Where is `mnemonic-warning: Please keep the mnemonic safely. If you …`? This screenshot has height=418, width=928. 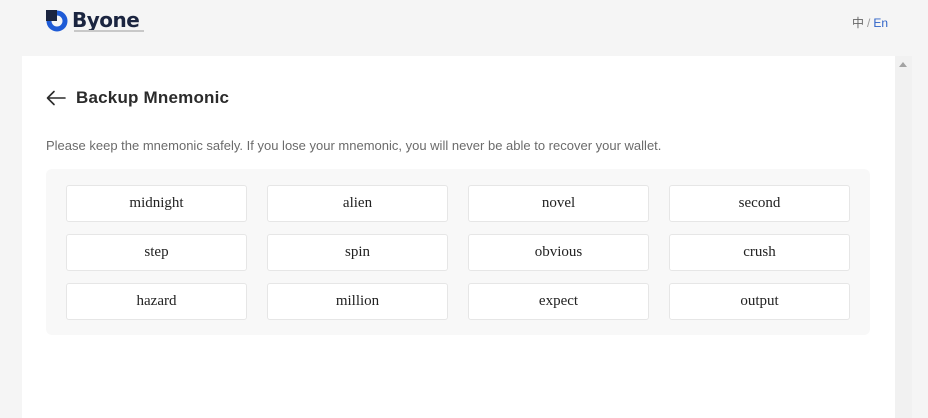 mnemonic-warning: Please keep the mnemonic safely. If you … is located at coordinates (354, 145).